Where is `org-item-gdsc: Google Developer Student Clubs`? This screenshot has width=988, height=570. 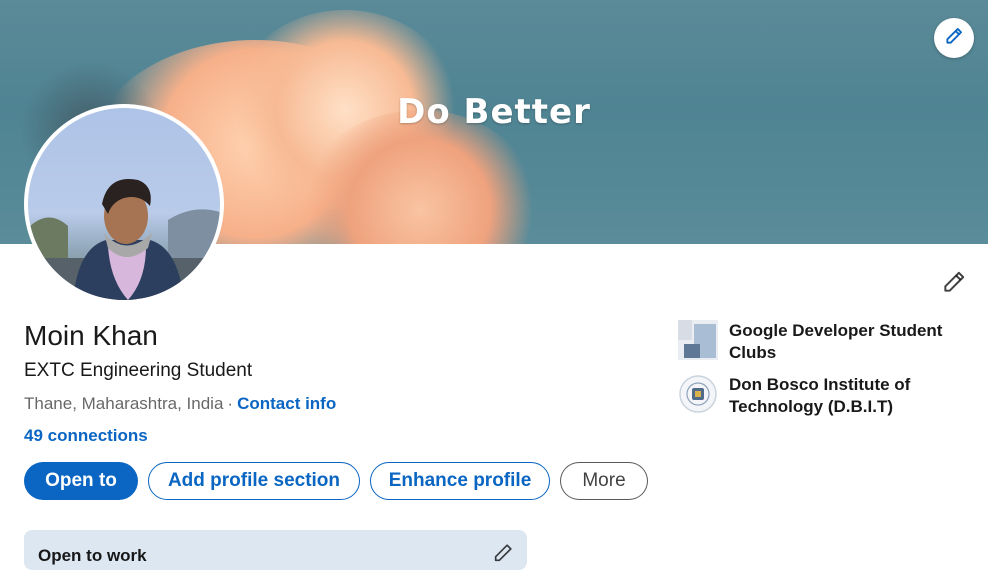 org-item-gdsc: Google Developer Student Clubs is located at coordinates (818, 342).